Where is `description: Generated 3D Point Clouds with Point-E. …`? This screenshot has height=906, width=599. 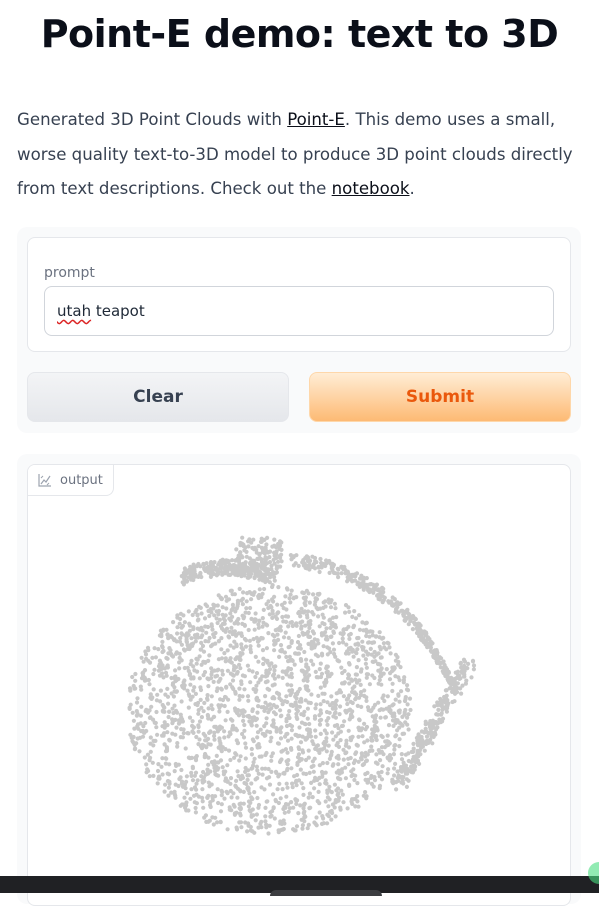
description: Generated 3D Point Clouds with Point-E. … is located at coordinates (302, 155).